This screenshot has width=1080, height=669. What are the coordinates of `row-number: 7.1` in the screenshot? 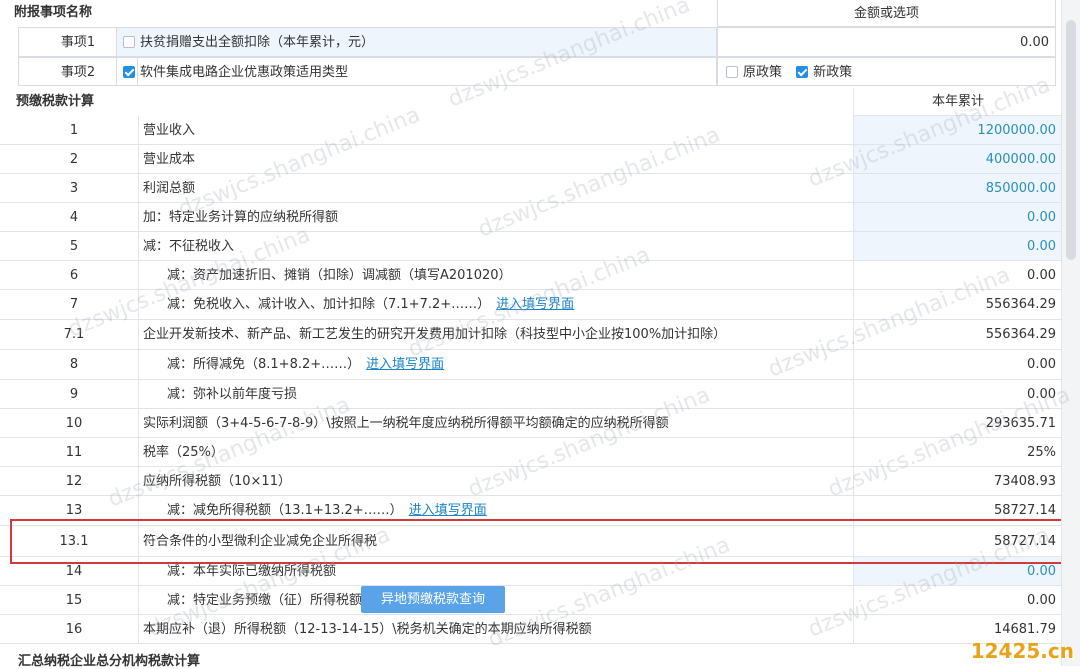 It's located at (74, 334).